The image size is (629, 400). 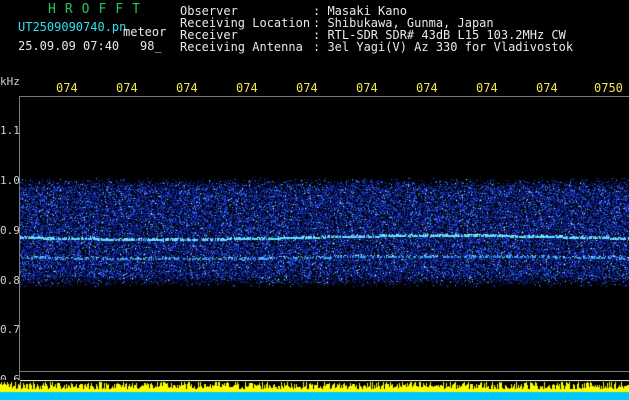 What do you see at coordinates (72, 27) in the screenshot?
I see `file-name: UT2509090740.pn` at bounding box center [72, 27].